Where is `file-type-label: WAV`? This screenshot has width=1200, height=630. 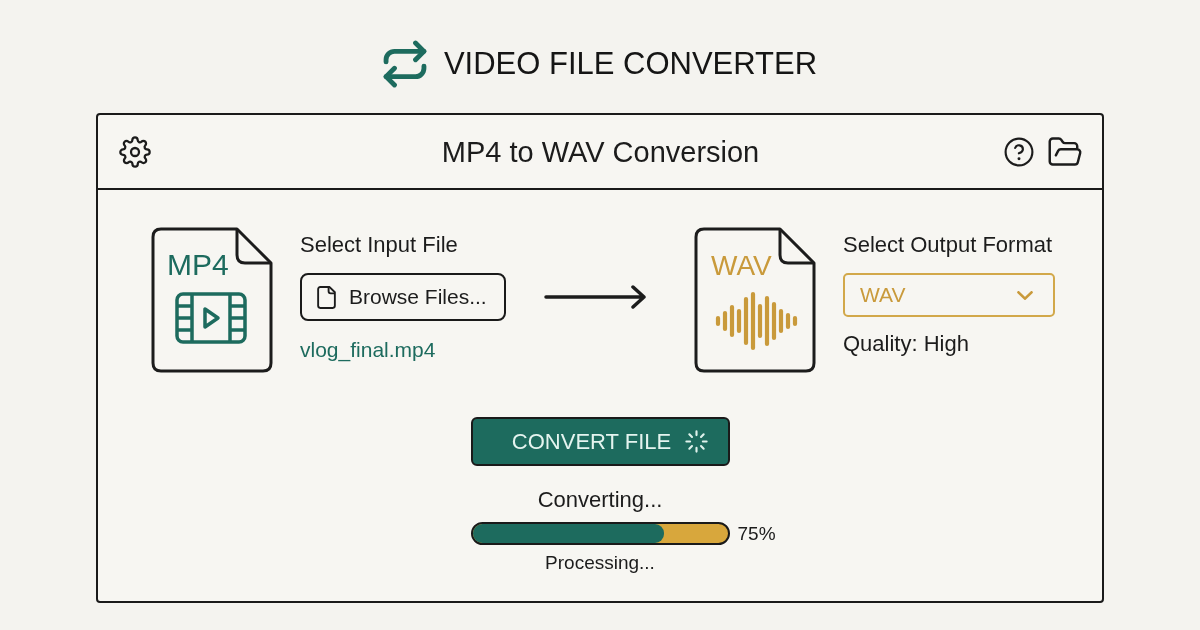
file-type-label: WAV is located at coordinates (741, 266).